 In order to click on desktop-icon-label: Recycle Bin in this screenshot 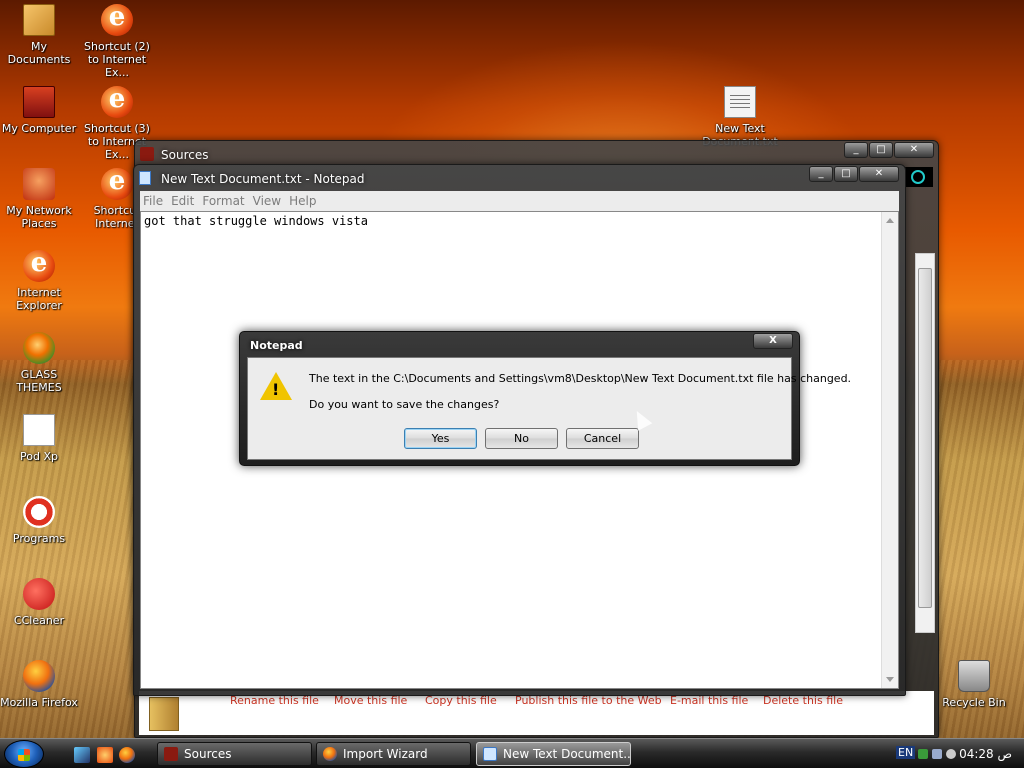, I will do `click(974, 702)`.